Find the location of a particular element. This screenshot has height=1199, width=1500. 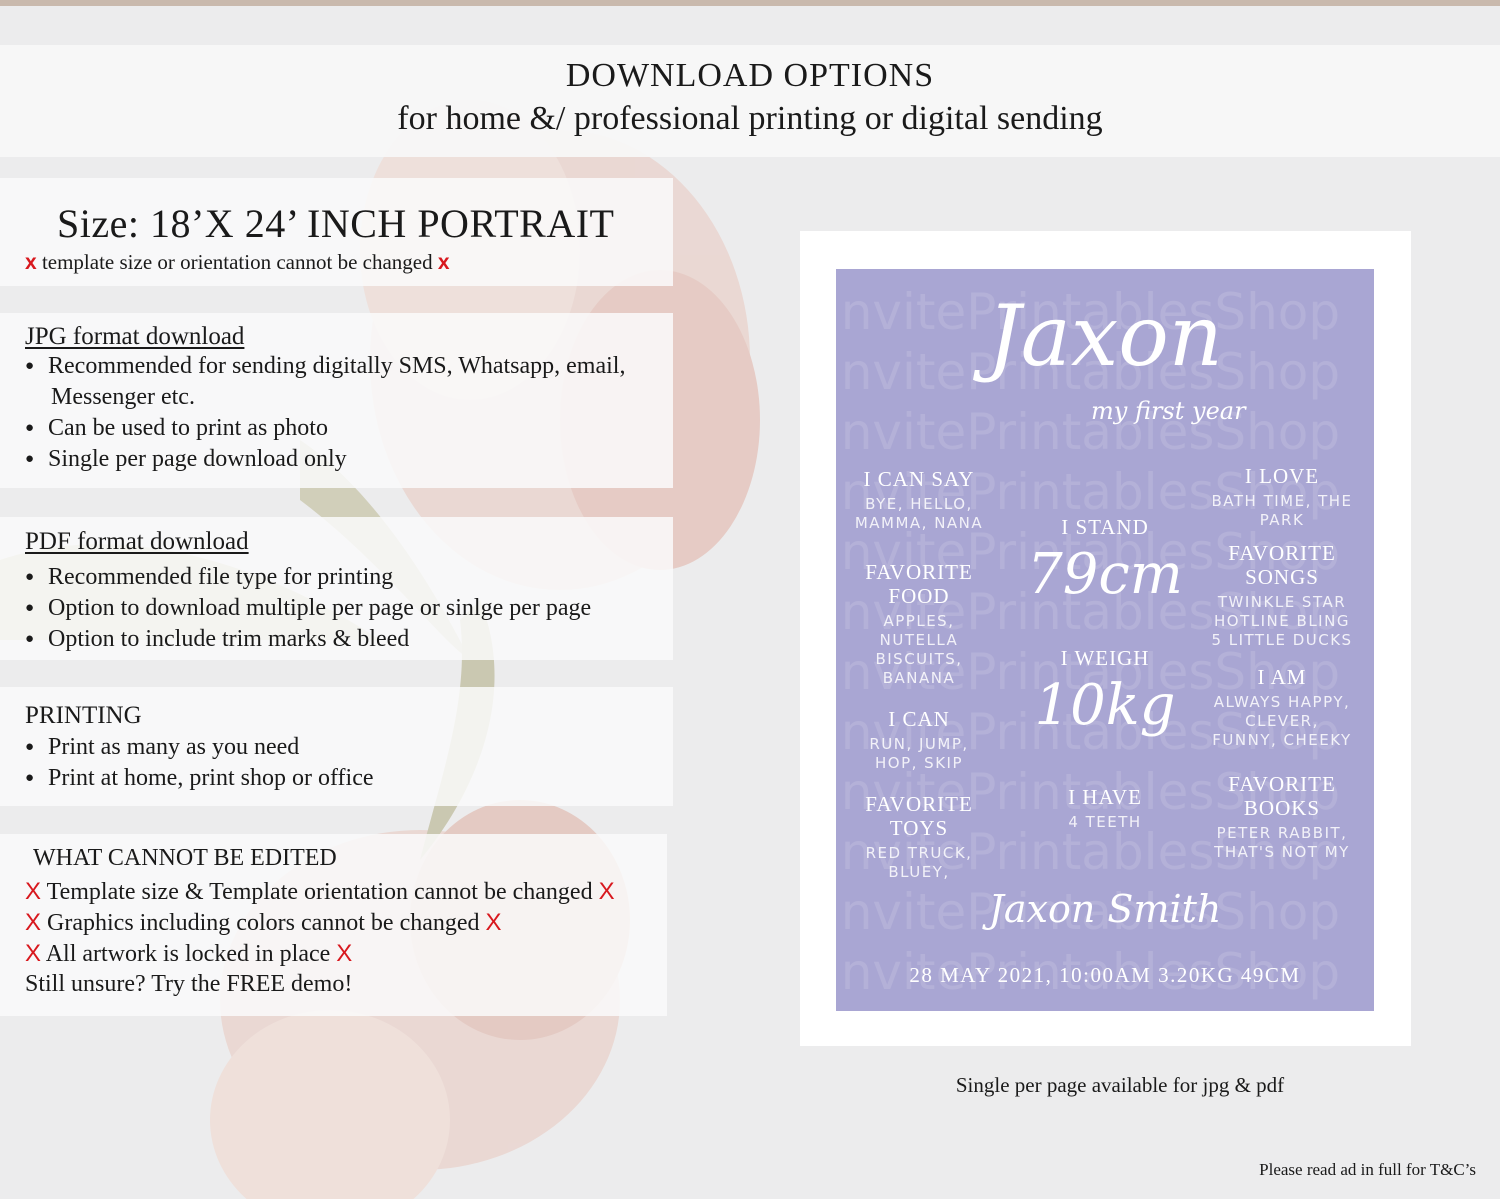

cannot-edit-line-3: X All artwork is locked in place X is located at coordinates (189, 953).